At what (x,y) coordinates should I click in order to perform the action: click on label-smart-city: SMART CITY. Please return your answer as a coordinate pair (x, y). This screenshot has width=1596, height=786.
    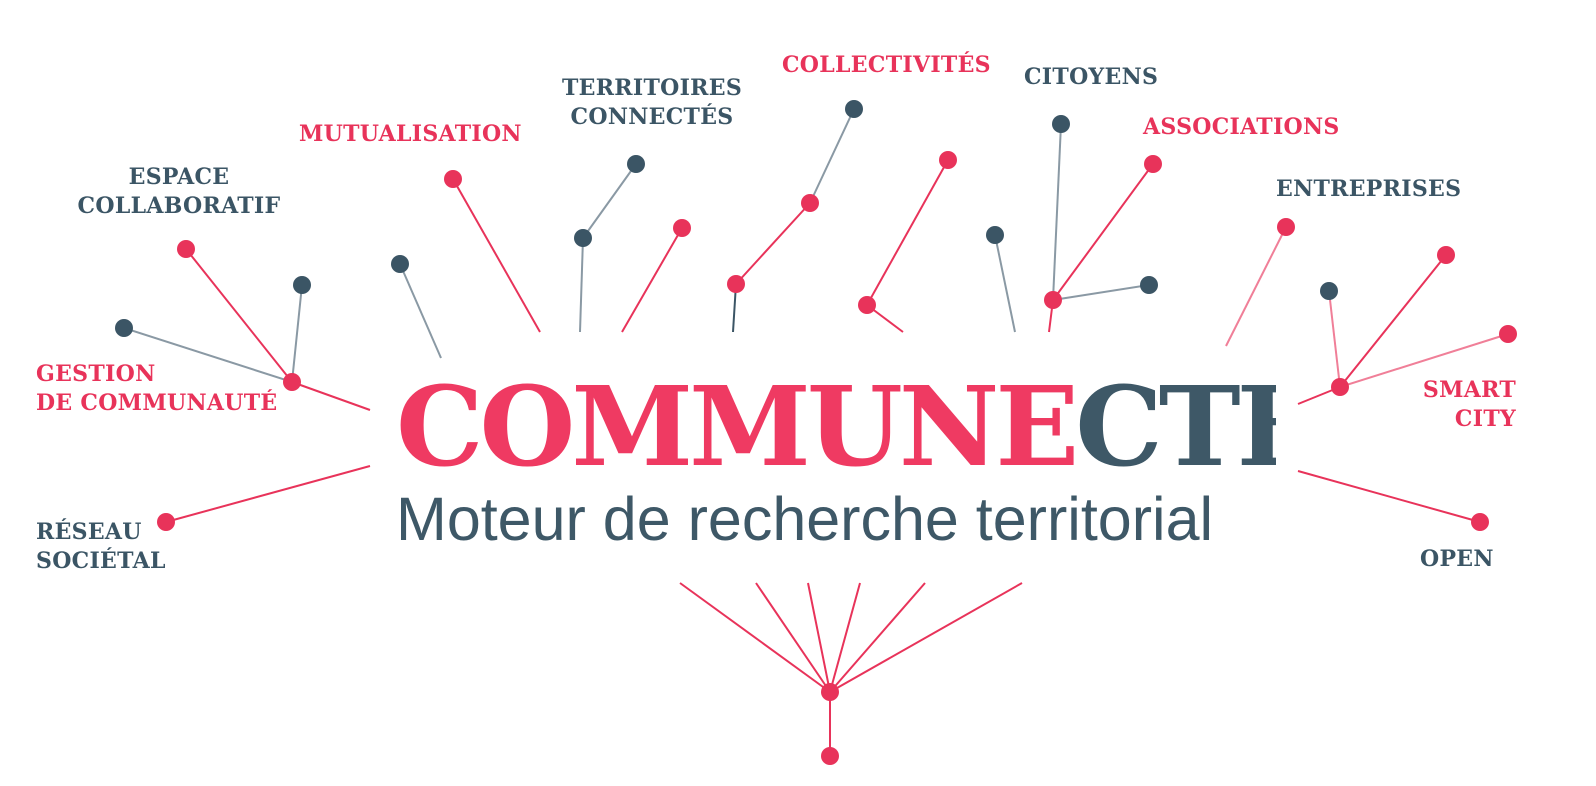
    Looking at the image, I should click on (1469, 404).